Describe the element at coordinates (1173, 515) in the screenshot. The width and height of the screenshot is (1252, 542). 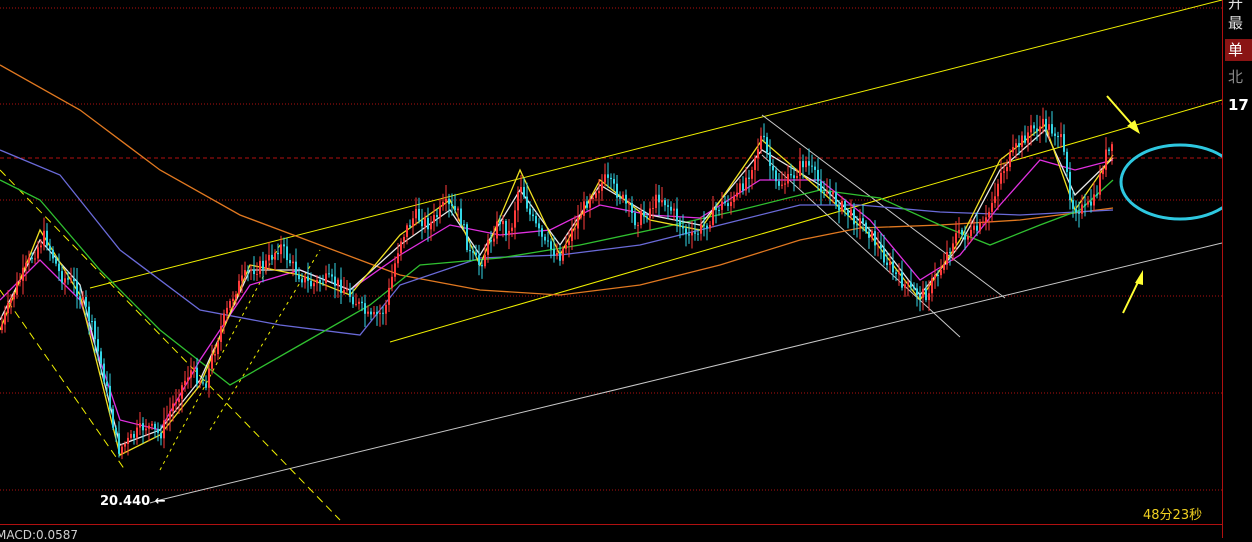
I see `countdown-timer: 48分23秒` at that location.